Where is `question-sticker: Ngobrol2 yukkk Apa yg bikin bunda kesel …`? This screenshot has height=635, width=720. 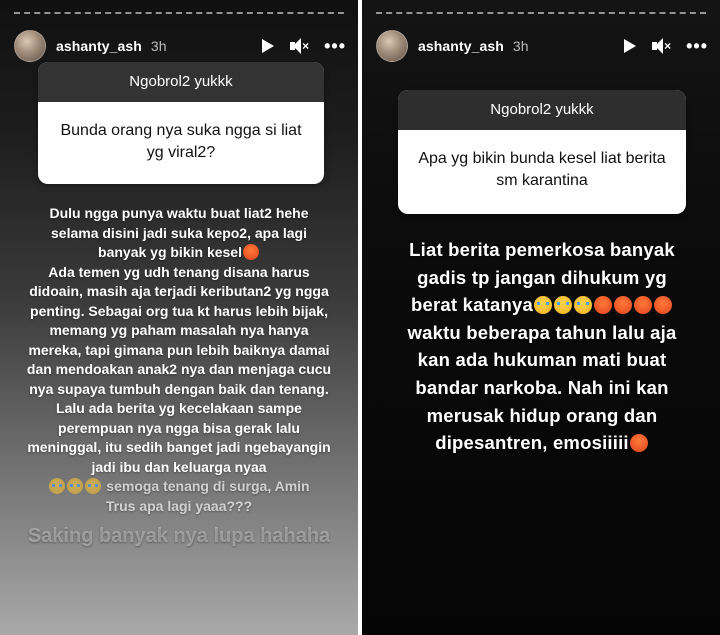 question-sticker: Ngobrol2 yukkk Apa yg bikin bunda kesel … is located at coordinates (542, 152).